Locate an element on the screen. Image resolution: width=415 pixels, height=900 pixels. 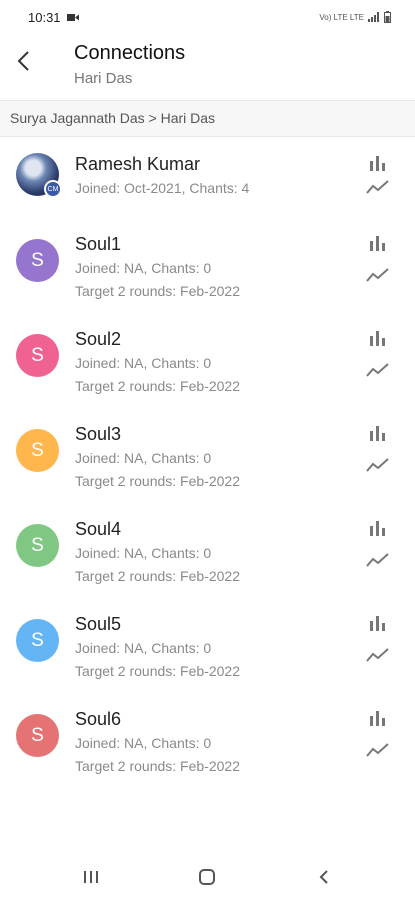
breadcrumb-bar: Surya Jagannath Das > Hari Das is located at coordinates (207, 118).